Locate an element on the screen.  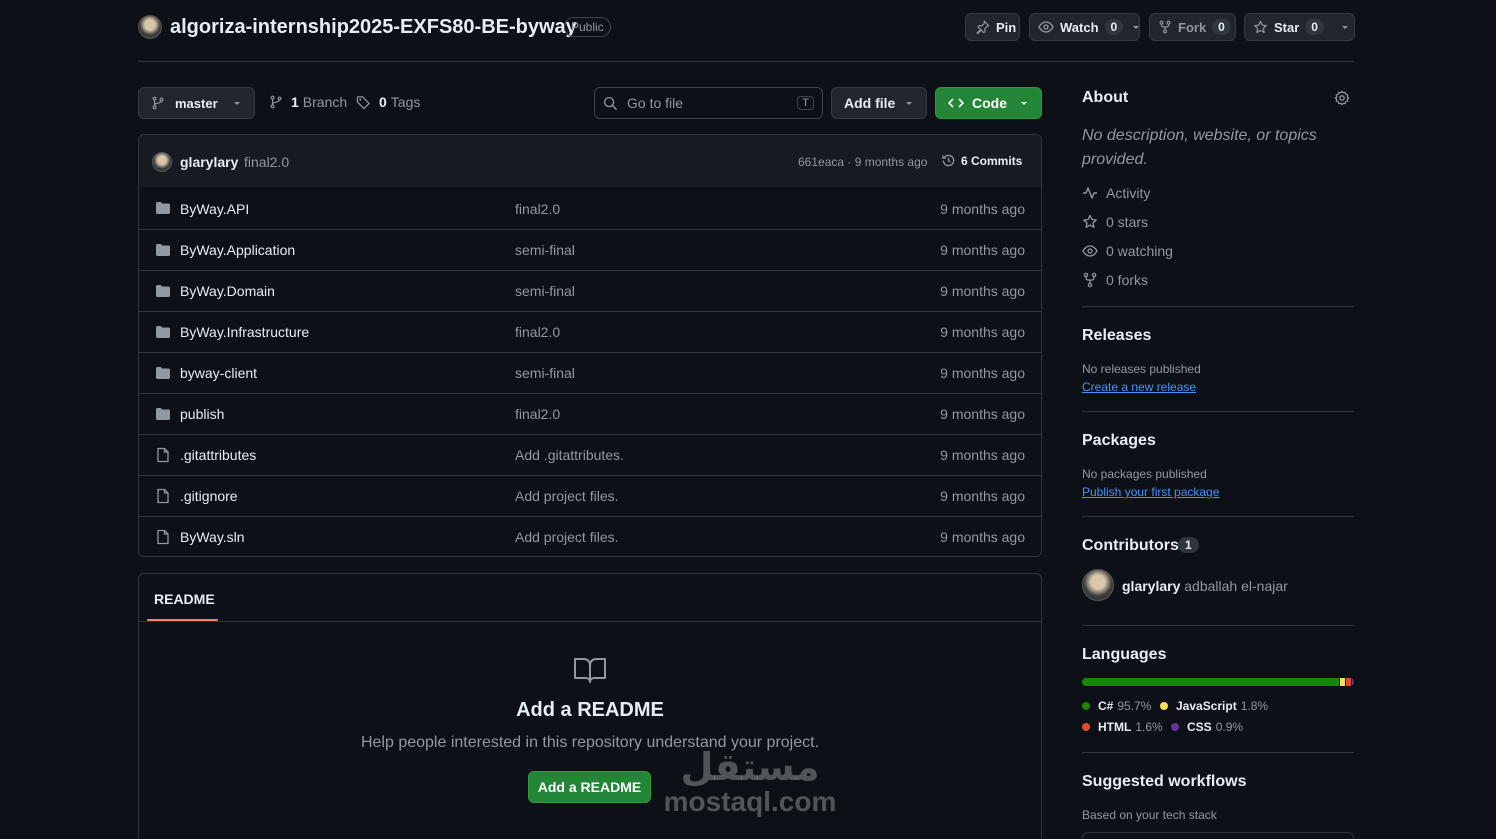
releases-heading: Releases is located at coordinates (1116, 336).